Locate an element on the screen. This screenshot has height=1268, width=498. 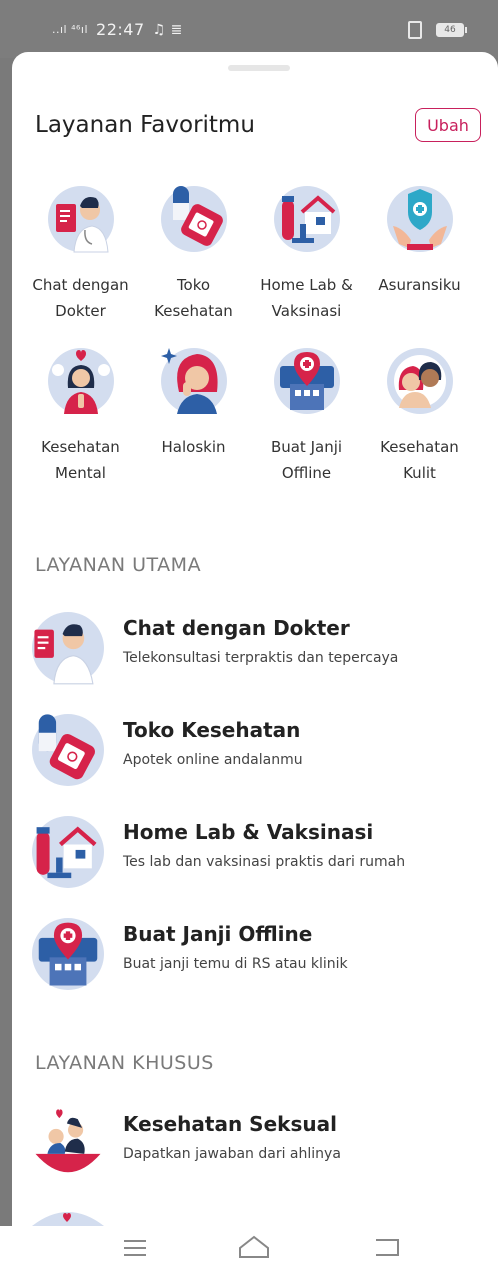
service-row-health-store: Toko Kesehatan Apotek online andalanmu is located at coordinates (257, 750).